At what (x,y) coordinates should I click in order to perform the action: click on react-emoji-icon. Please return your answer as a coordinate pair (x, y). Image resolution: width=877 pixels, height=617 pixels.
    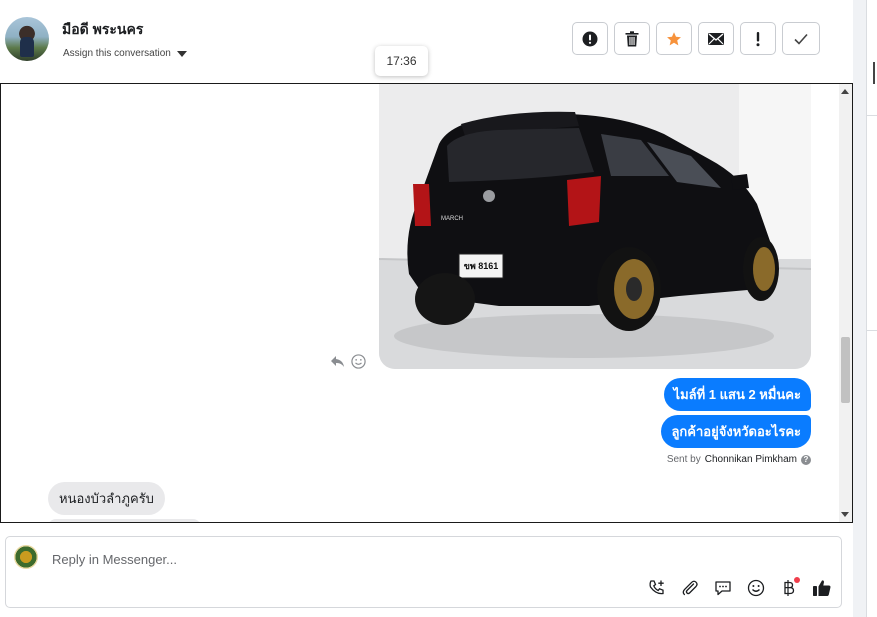
    Looking at the image, I should click on (358, 361).